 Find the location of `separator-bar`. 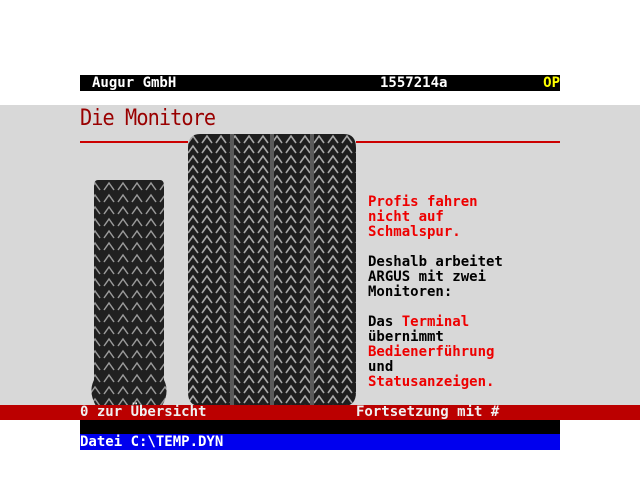

separator-bar is located at coordinates (320, 427).